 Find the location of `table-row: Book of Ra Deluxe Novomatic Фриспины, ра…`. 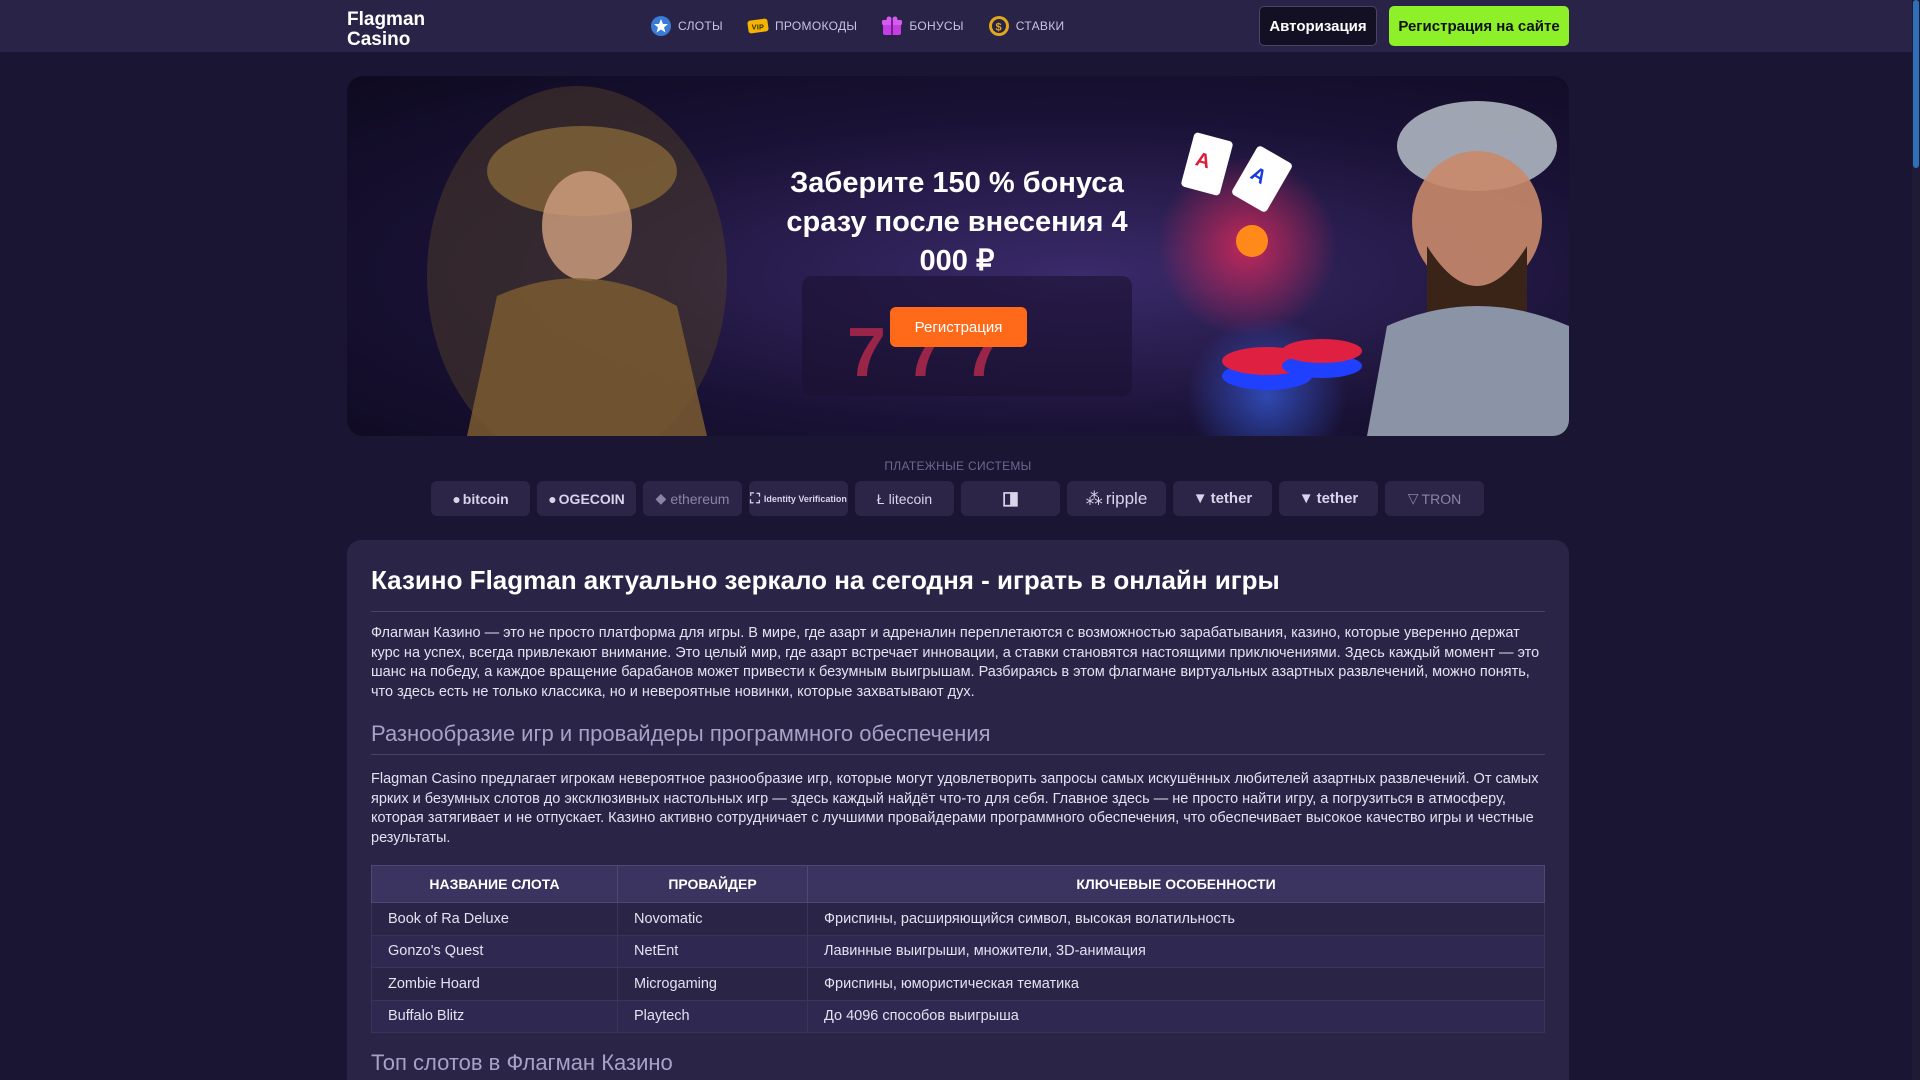

table-row: Book of Ra Deluxe Novomatic Фриспины, ра… is located at coordinates (958, 919).